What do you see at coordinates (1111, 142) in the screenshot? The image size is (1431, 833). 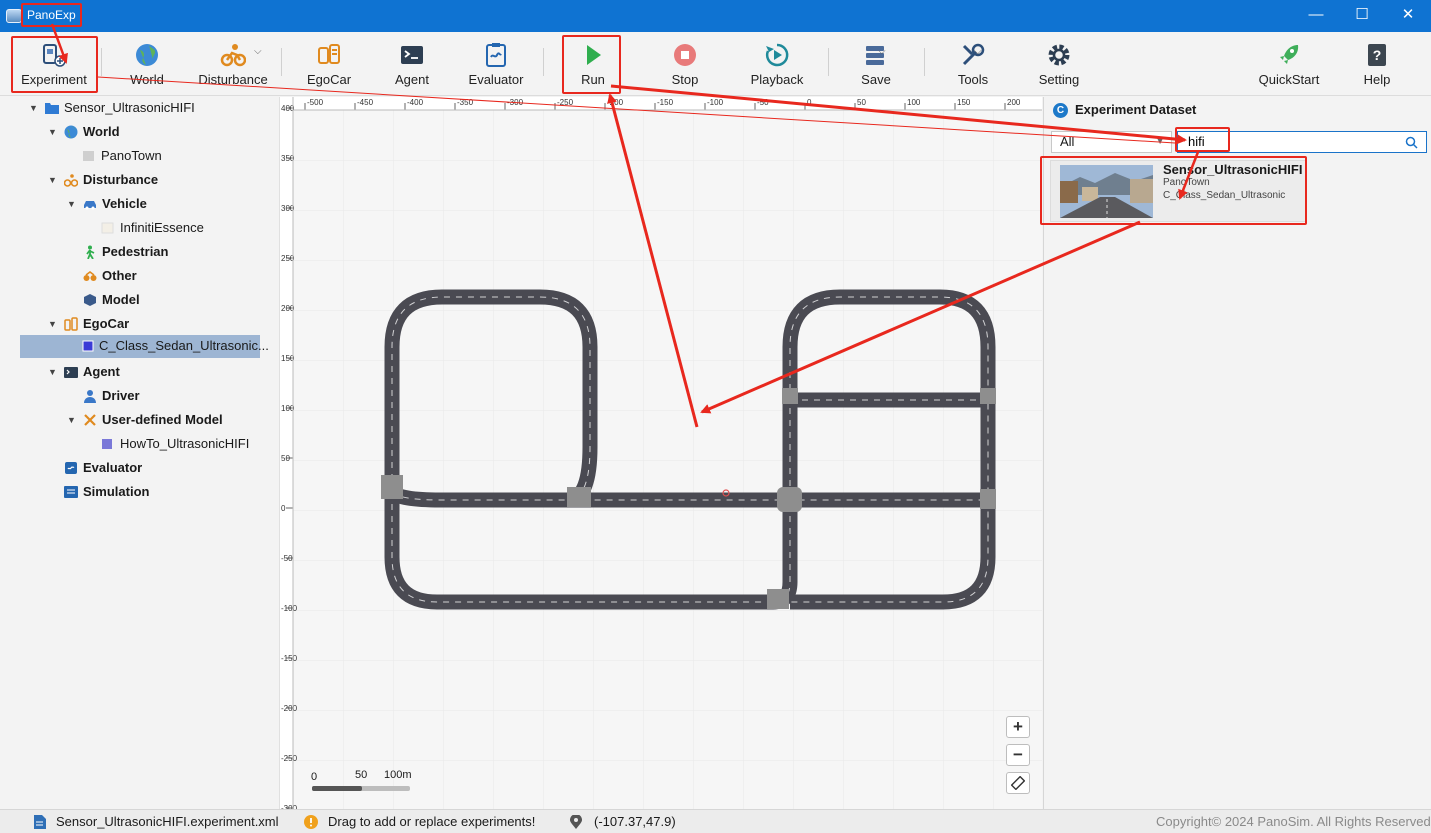 I see `category-filter: All ▼` at bounding box center [1111, 142].